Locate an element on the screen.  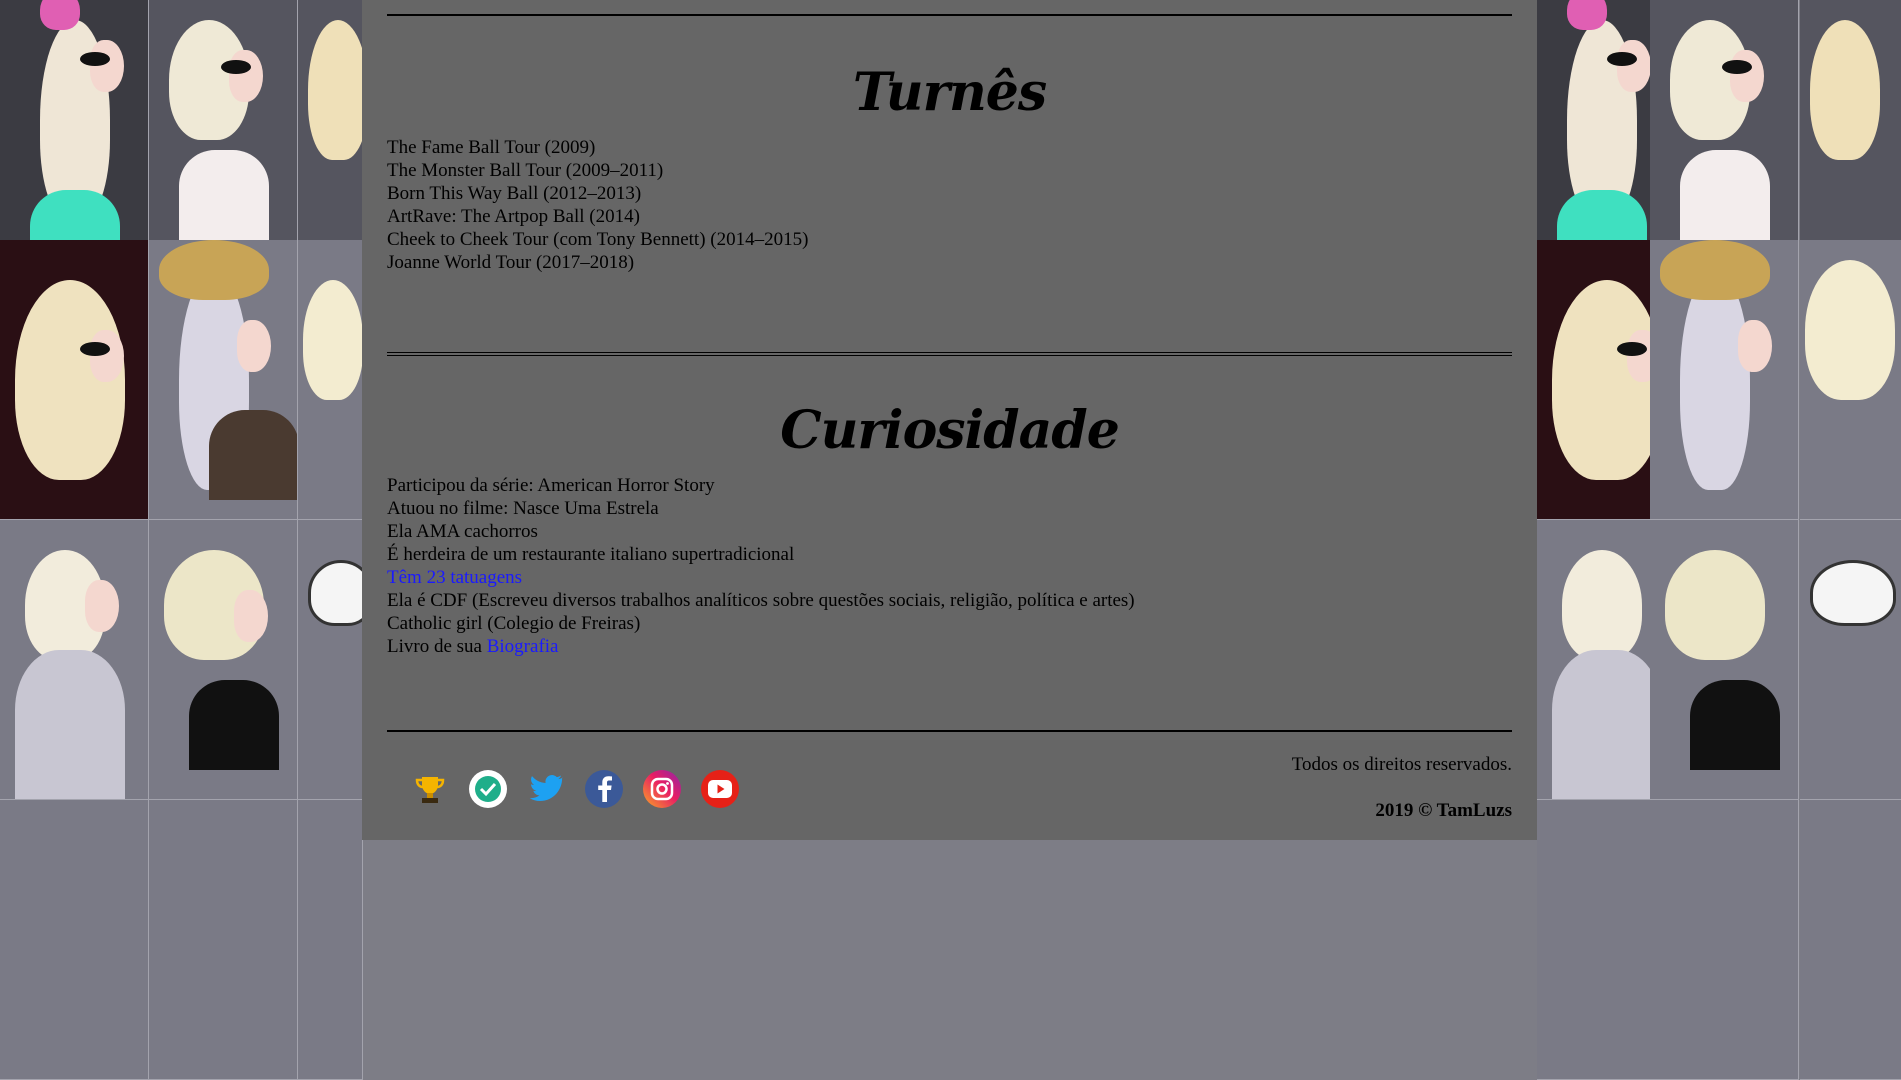
list-item: The Fame Ball Tour (2009) is located at coordinates (491, 147).